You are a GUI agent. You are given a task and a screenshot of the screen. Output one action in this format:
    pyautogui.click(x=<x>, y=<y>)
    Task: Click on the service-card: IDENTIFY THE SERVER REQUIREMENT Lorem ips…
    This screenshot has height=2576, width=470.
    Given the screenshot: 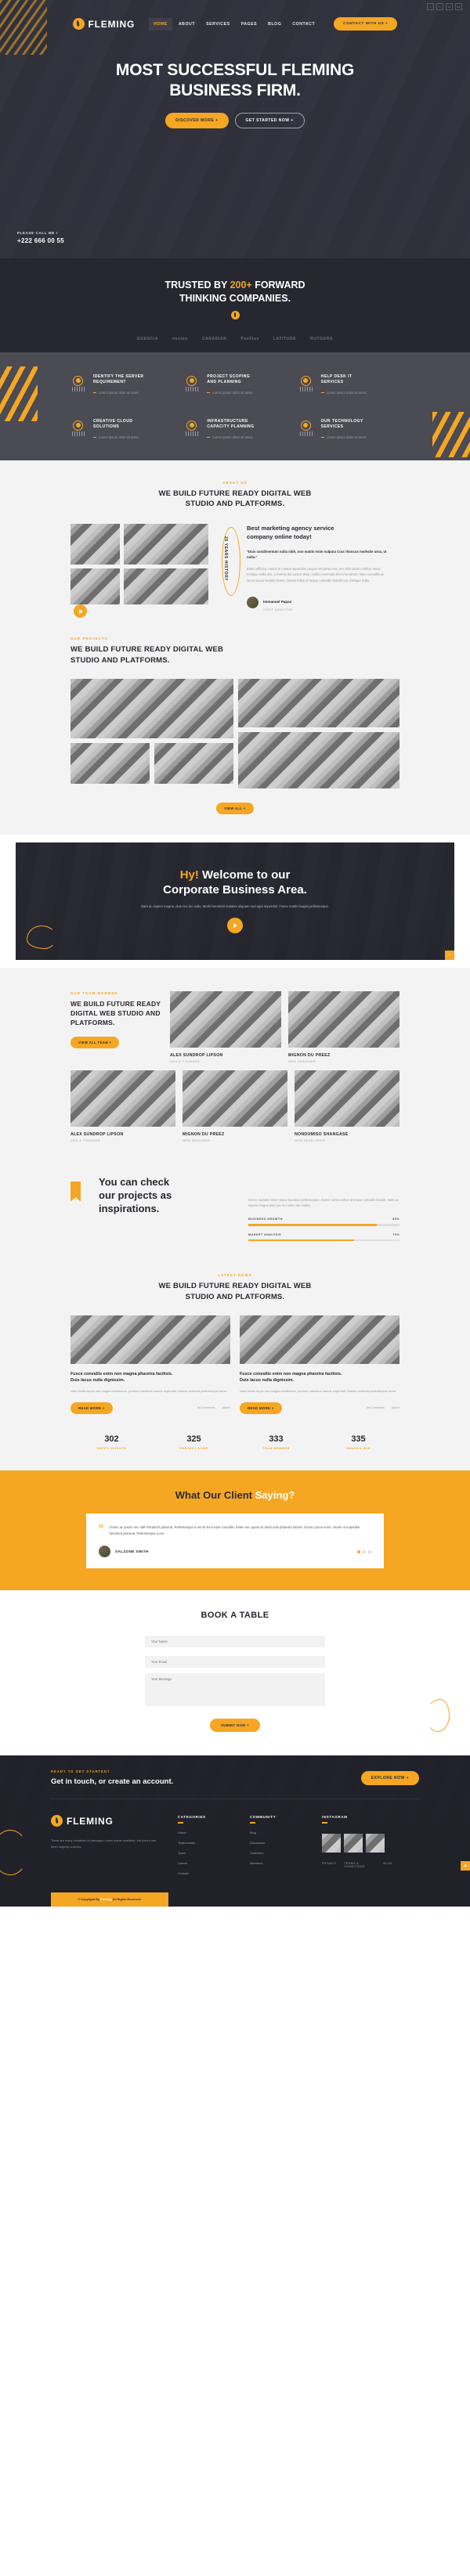 What is the action you would take?
    pyautogui.click(x=121, y=384)
    